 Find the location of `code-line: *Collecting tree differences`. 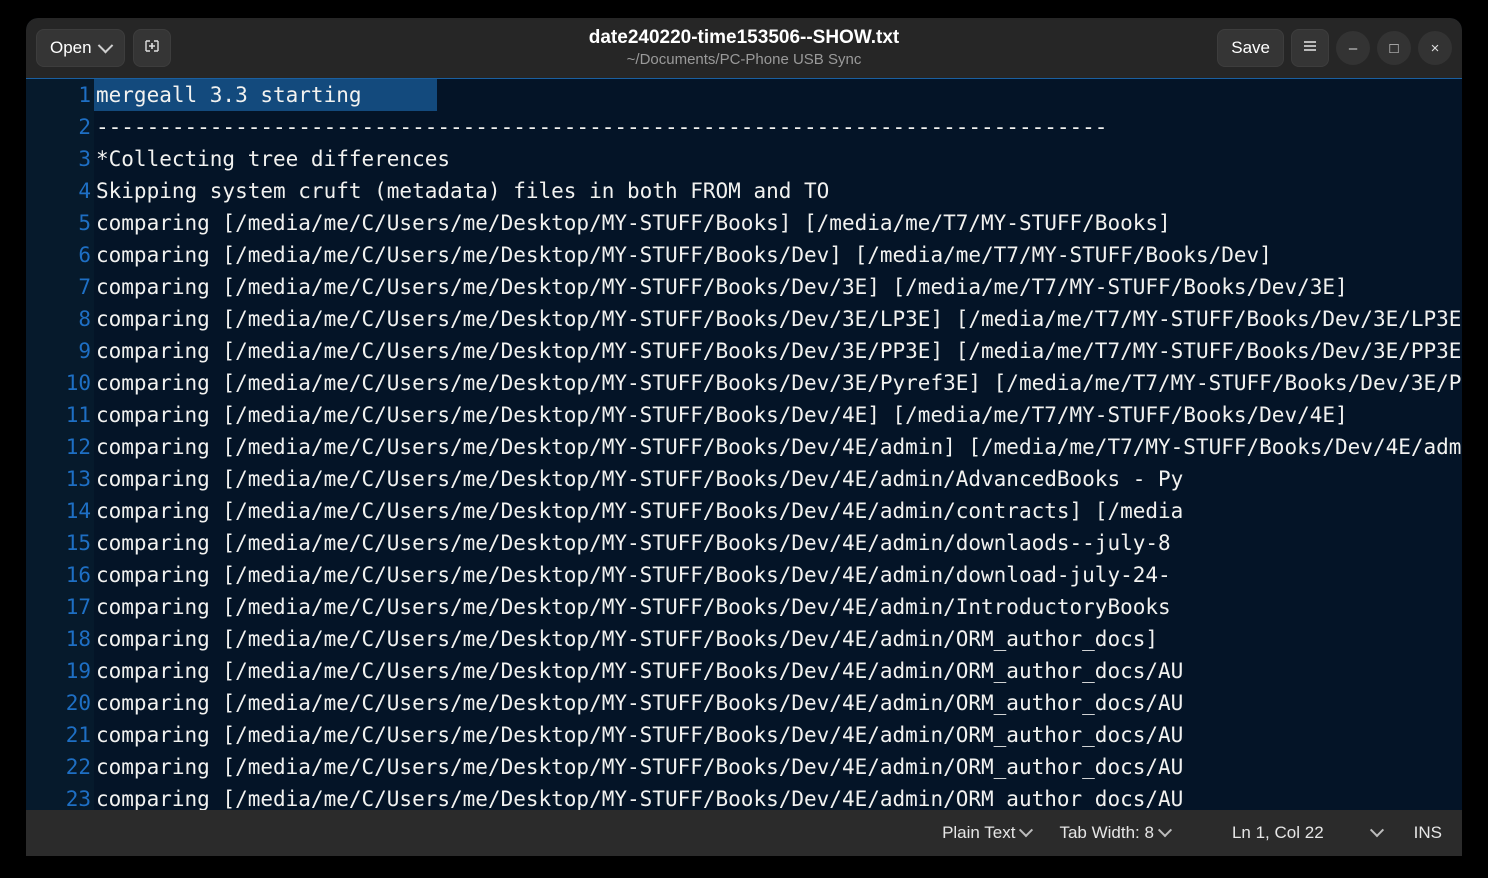

code-line: *Collecting tree differences is located at coordinates (273, 159).